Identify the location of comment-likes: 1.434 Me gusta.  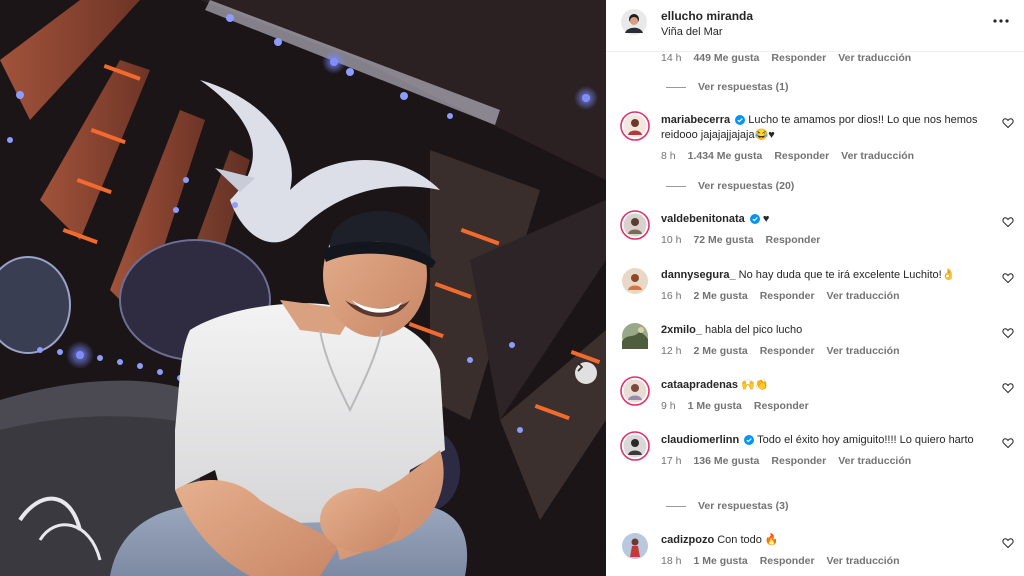
(725, 156).